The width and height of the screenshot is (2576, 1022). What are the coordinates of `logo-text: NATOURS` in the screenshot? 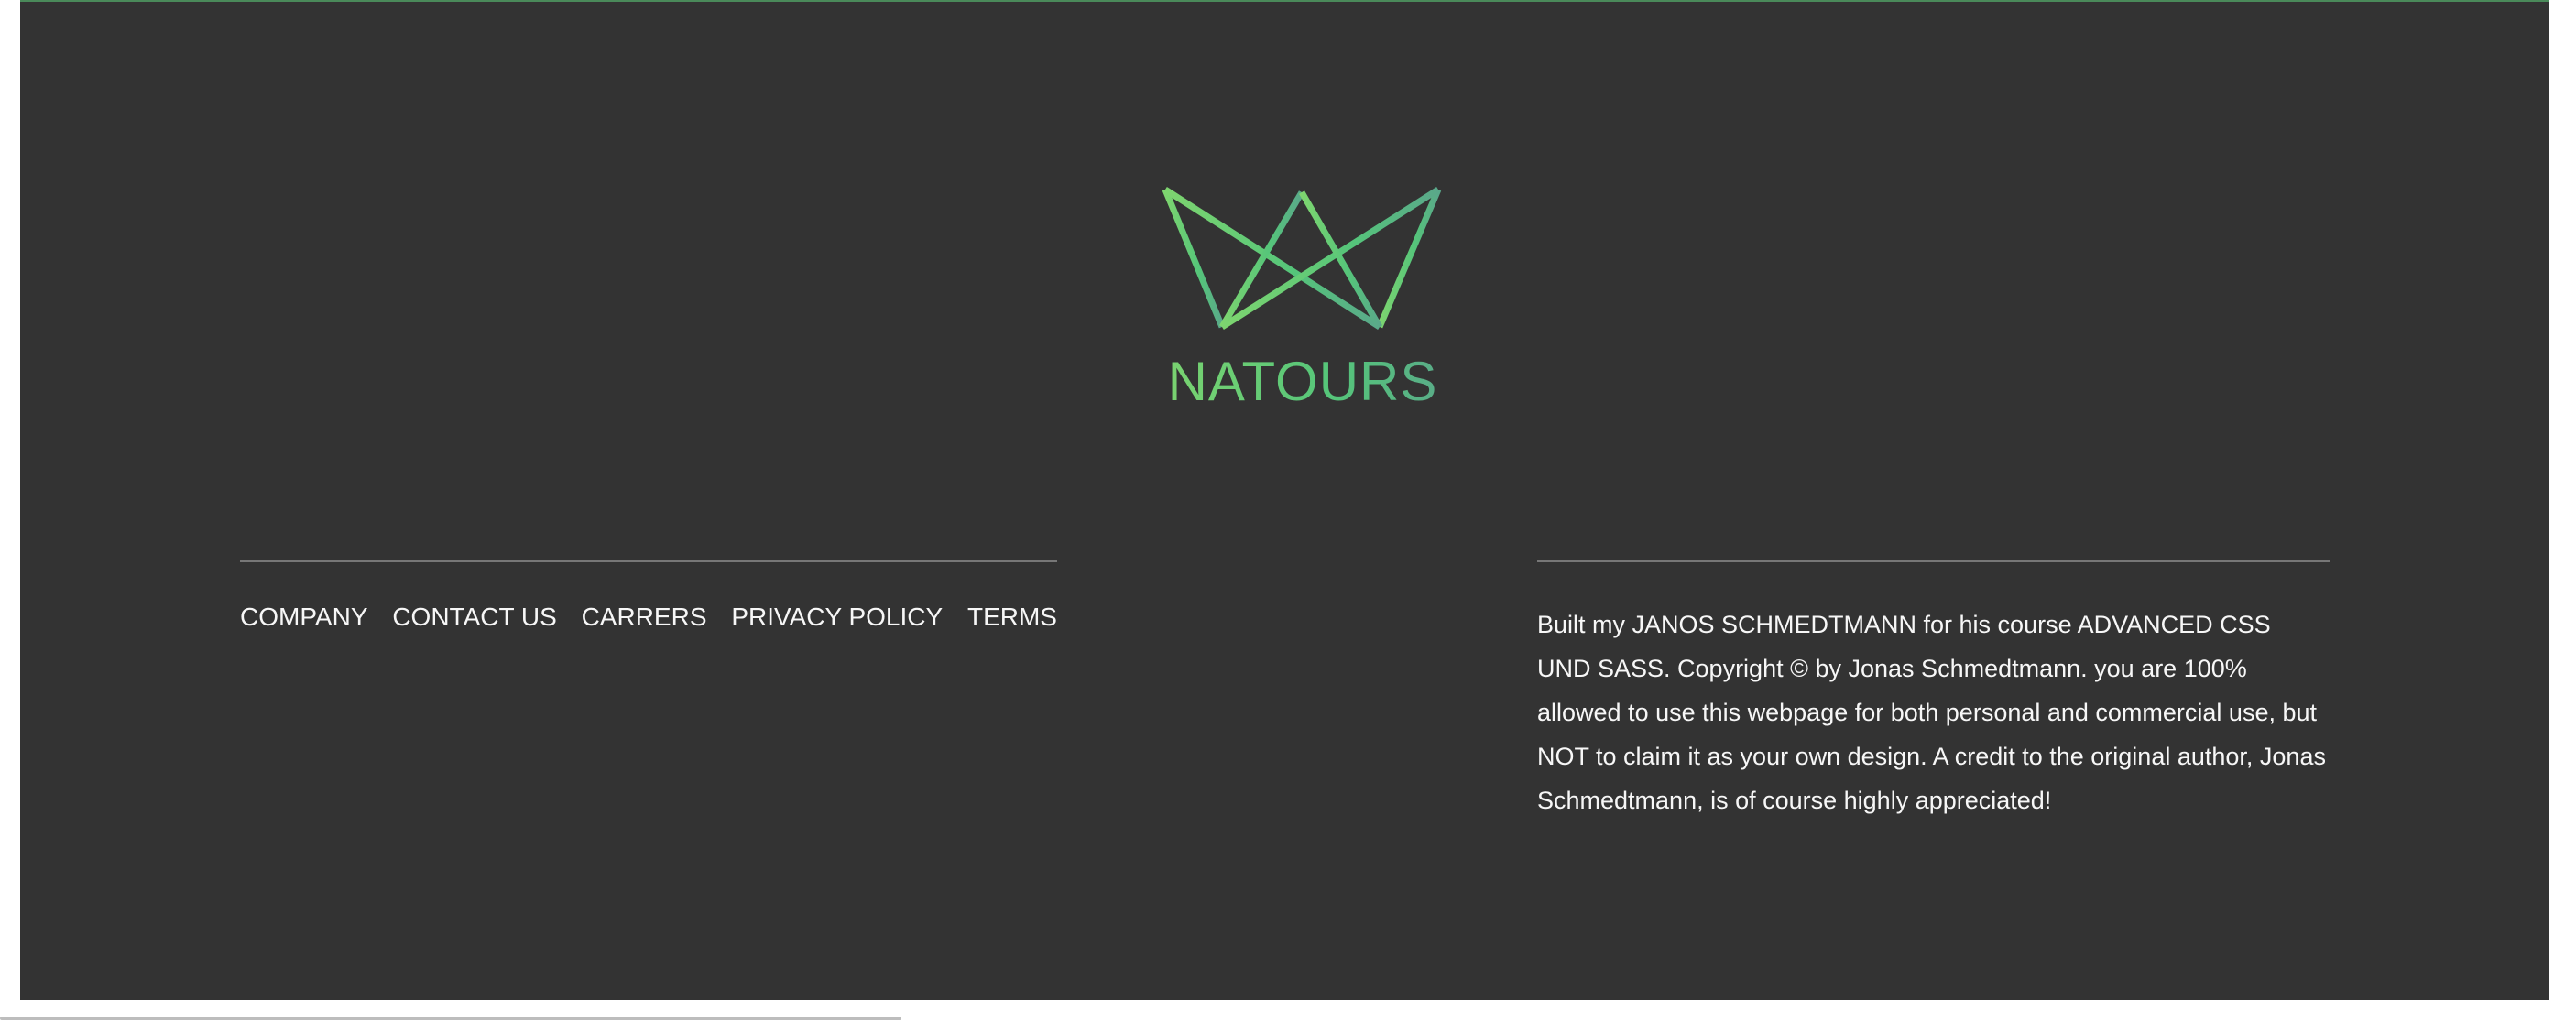 It's located at (1303, 381).